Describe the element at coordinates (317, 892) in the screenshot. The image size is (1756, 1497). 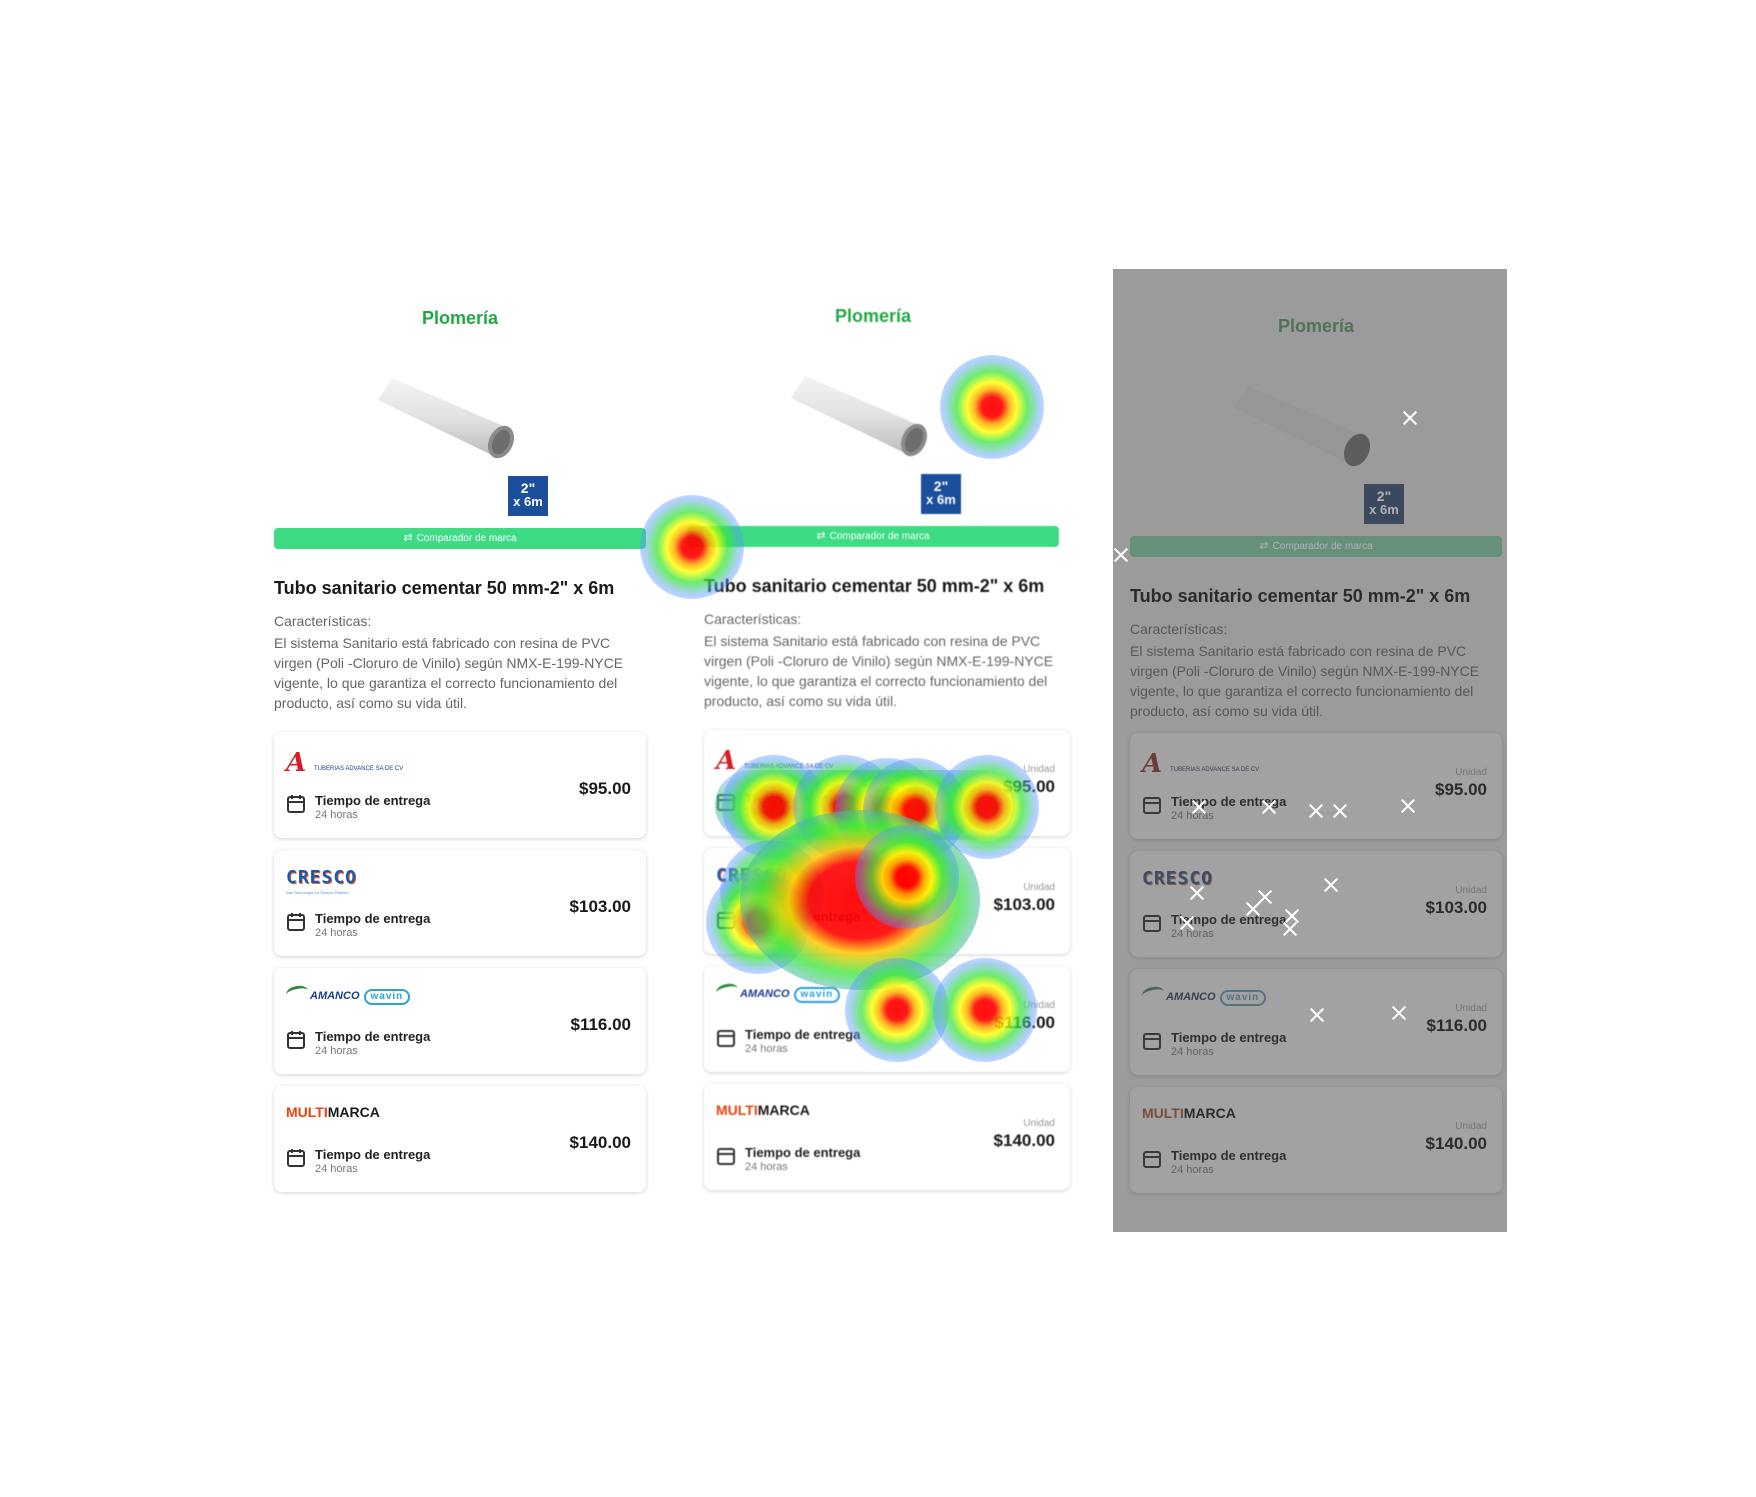
I see `cresco-tagline: Alta Tecnología en Tubería Plástica` at that location.